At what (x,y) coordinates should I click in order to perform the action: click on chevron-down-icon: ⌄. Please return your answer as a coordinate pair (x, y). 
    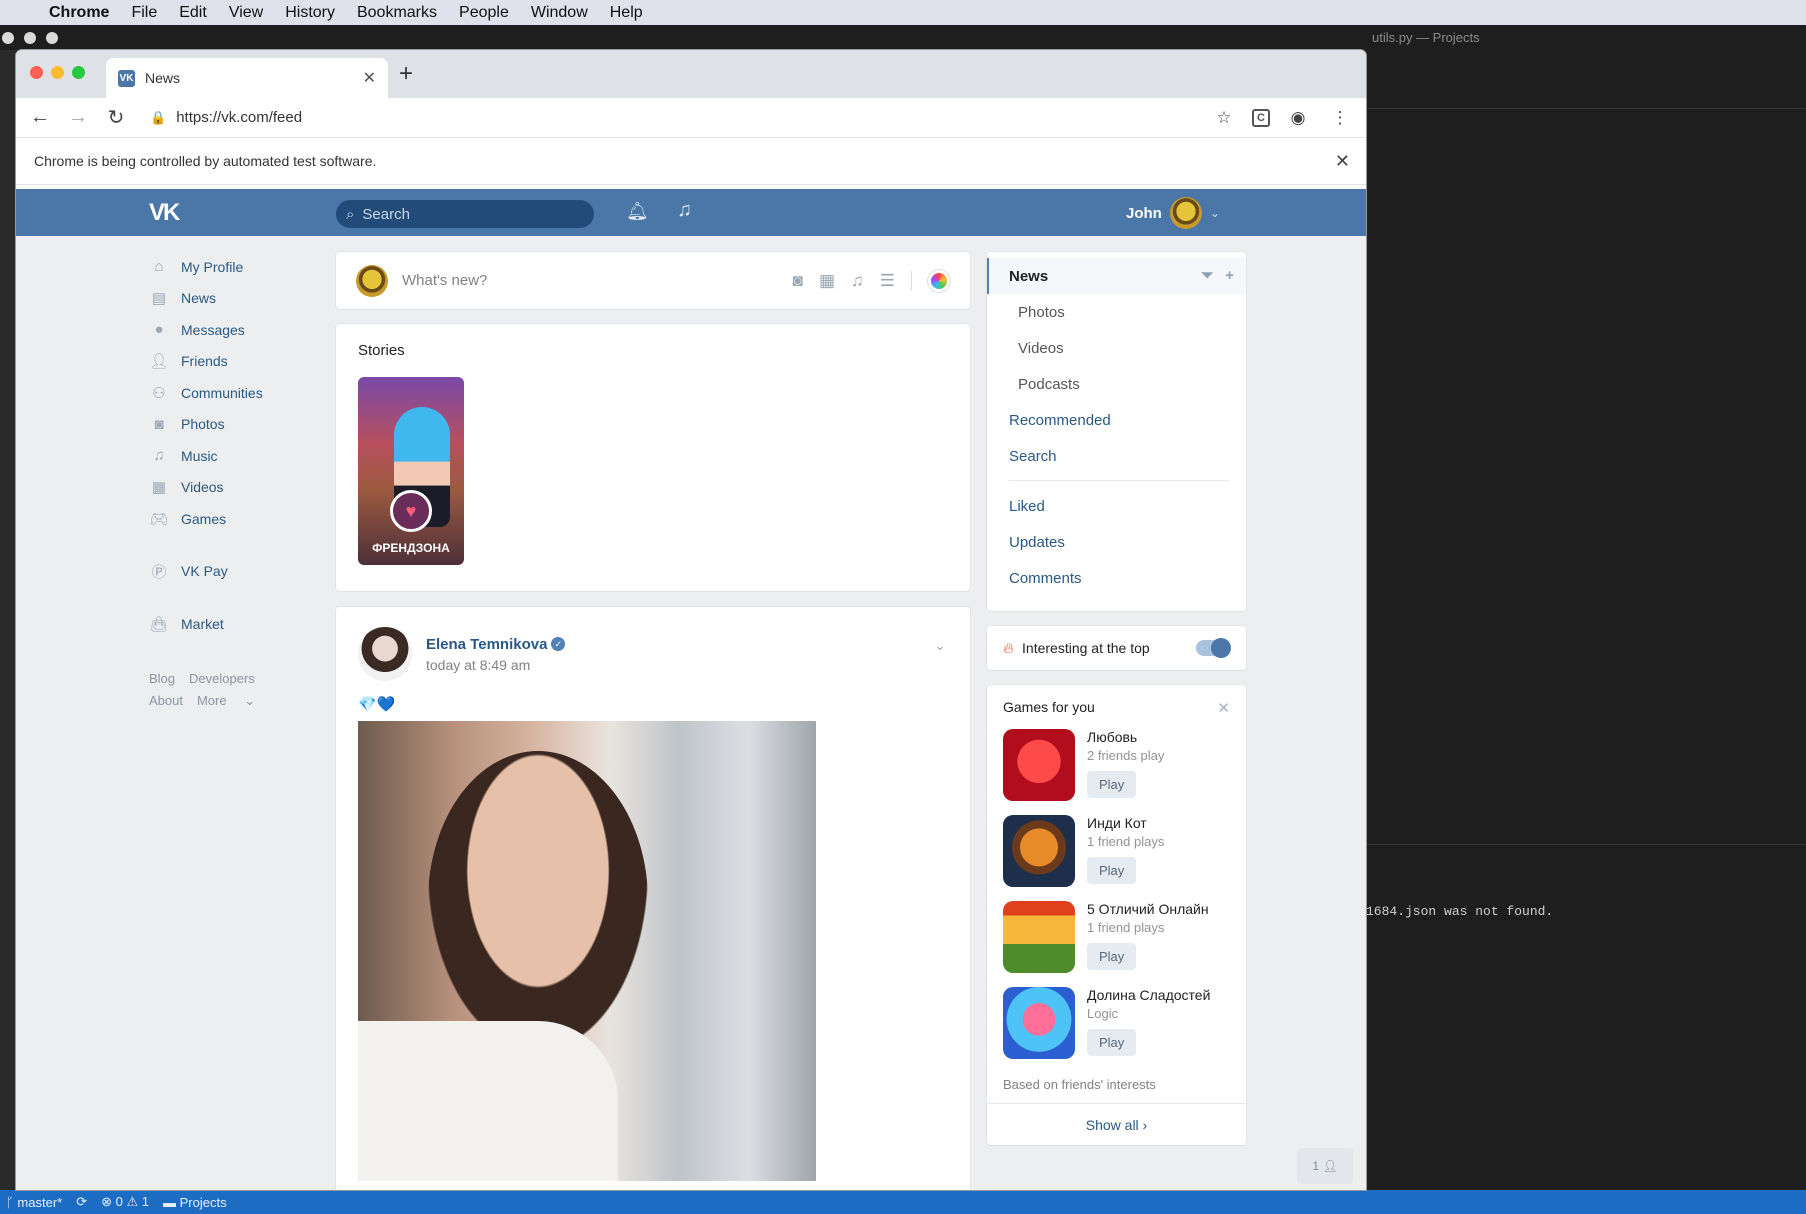
    Looking at the image, I should click on (940, 645).